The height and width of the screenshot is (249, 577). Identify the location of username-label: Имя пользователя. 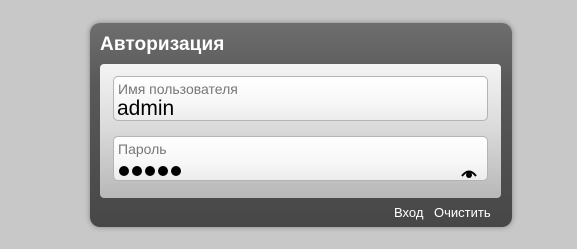
(178, 89).